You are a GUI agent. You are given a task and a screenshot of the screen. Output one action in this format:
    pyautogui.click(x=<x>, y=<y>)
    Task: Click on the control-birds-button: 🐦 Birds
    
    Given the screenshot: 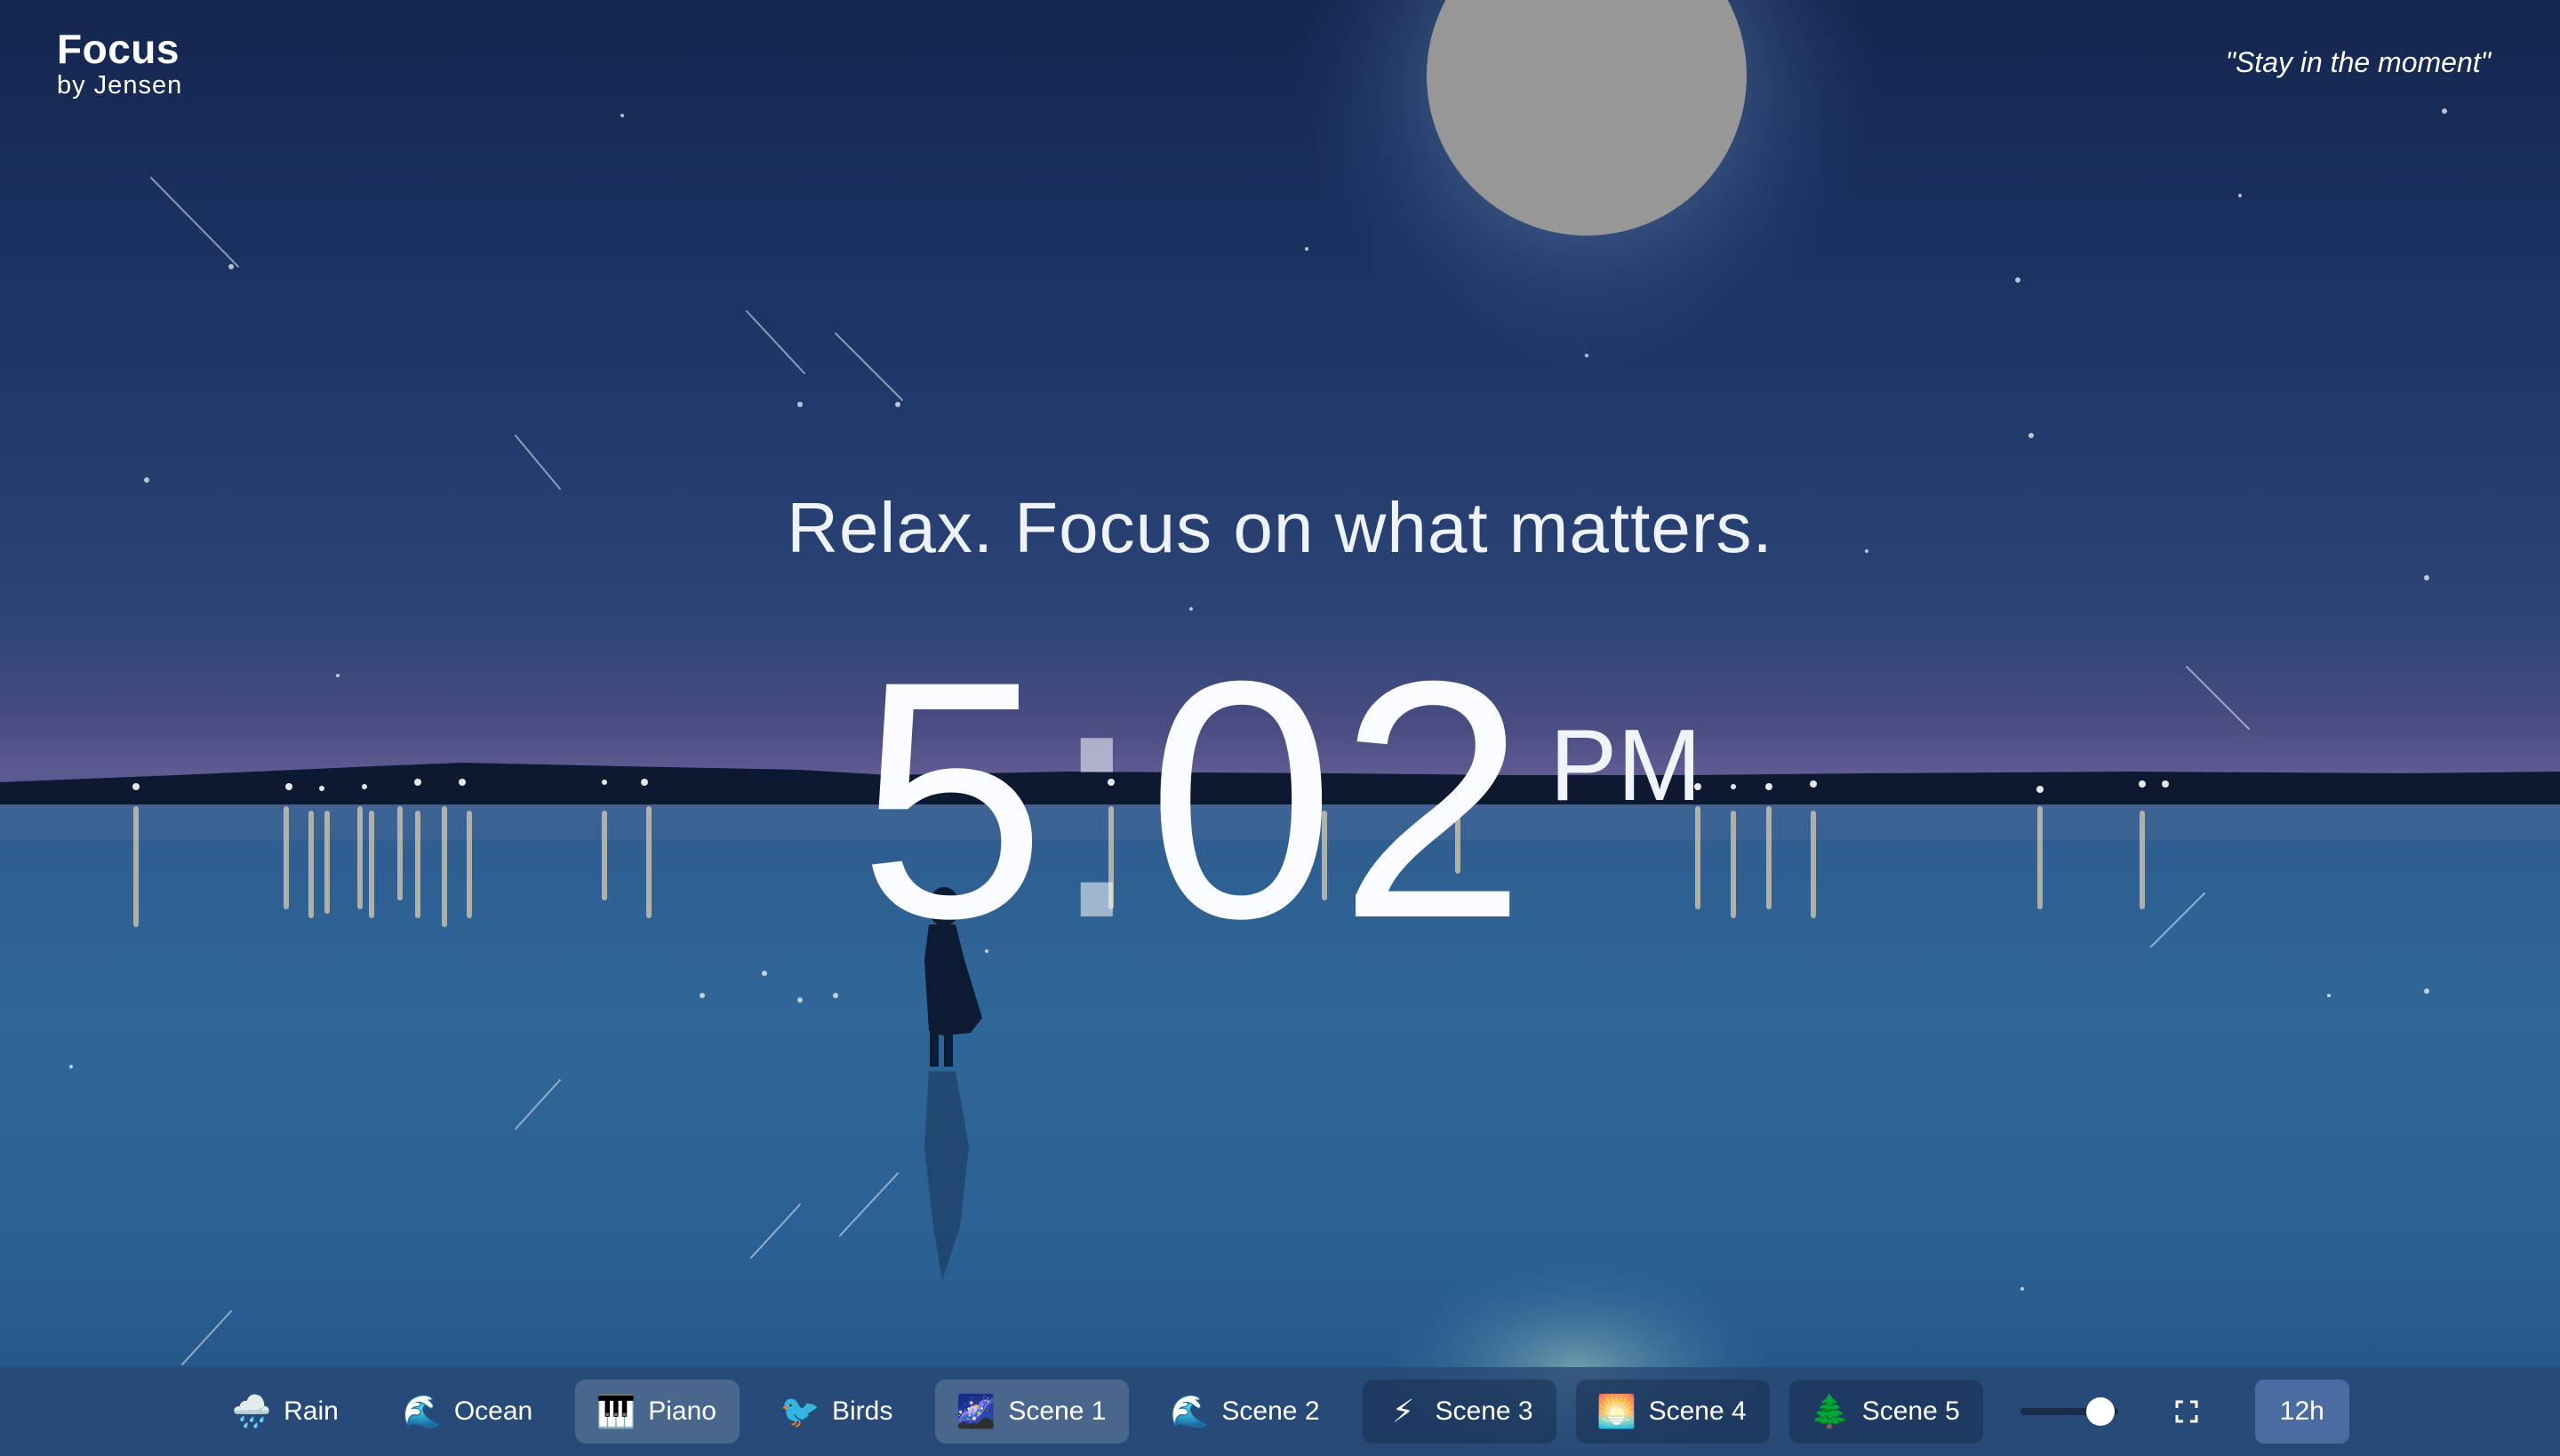 What is the action you would take?
    pyautogui.click(x=837, y=1412)
    